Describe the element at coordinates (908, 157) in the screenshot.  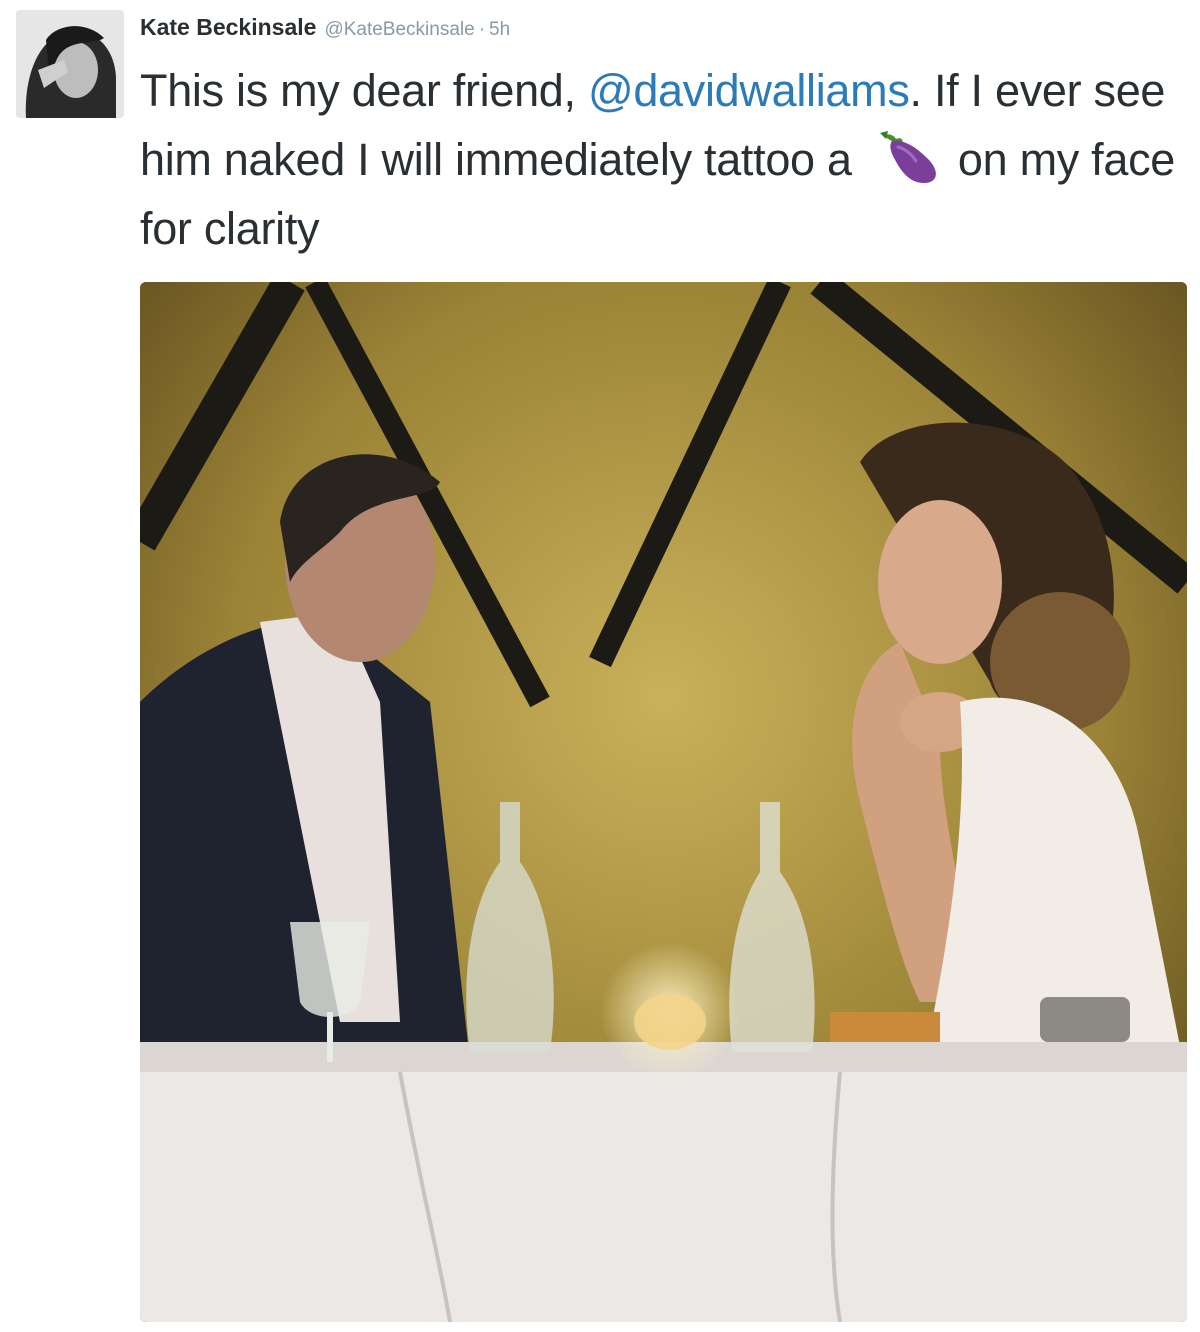
I see `eggplant-emoji-icon` at that location.